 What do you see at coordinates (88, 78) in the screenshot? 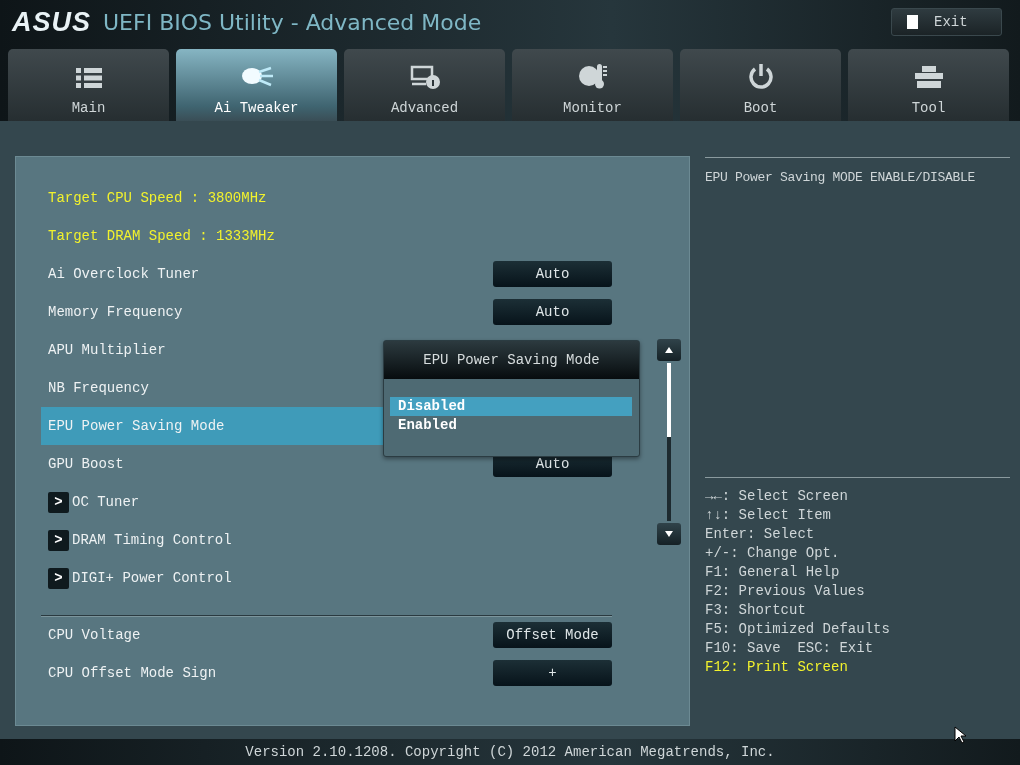
I see `list-icon` at bounding box center [88, 78].